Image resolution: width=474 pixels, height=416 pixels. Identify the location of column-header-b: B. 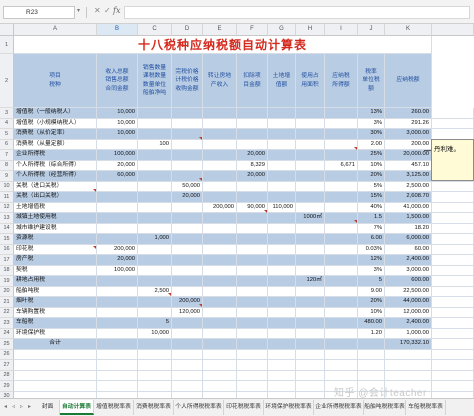
(117, 30).